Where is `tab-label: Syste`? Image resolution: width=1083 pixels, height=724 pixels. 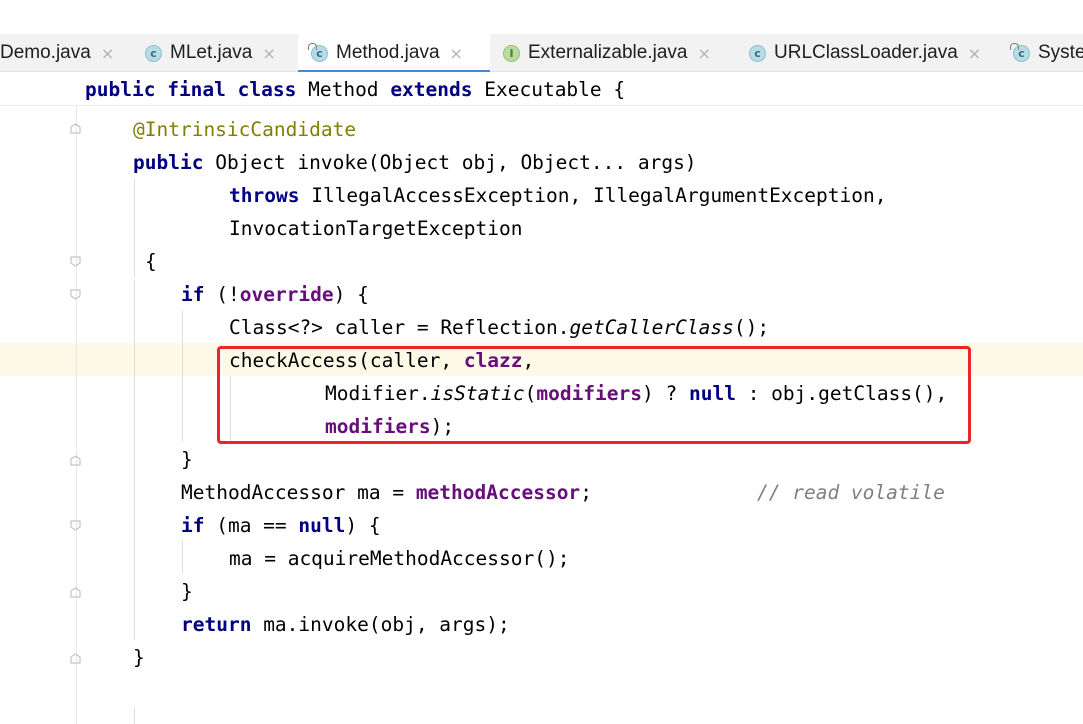 tab-label: Syste is located at coordinates (1060, 52).